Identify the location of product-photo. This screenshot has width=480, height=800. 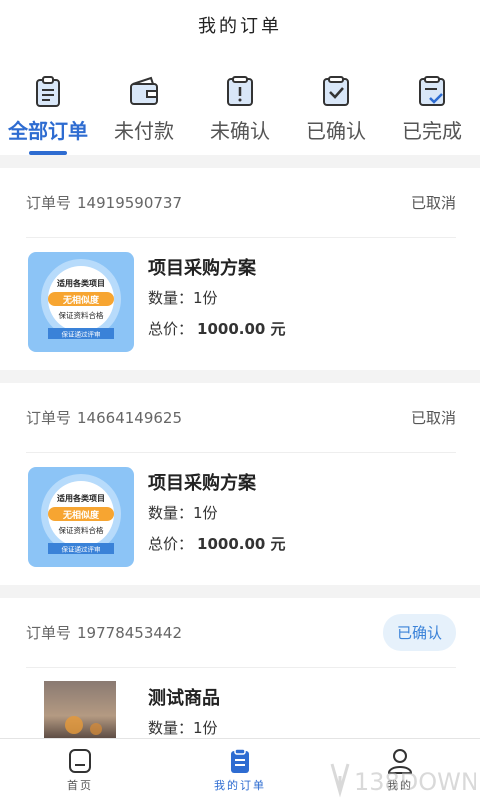
(80, 710).